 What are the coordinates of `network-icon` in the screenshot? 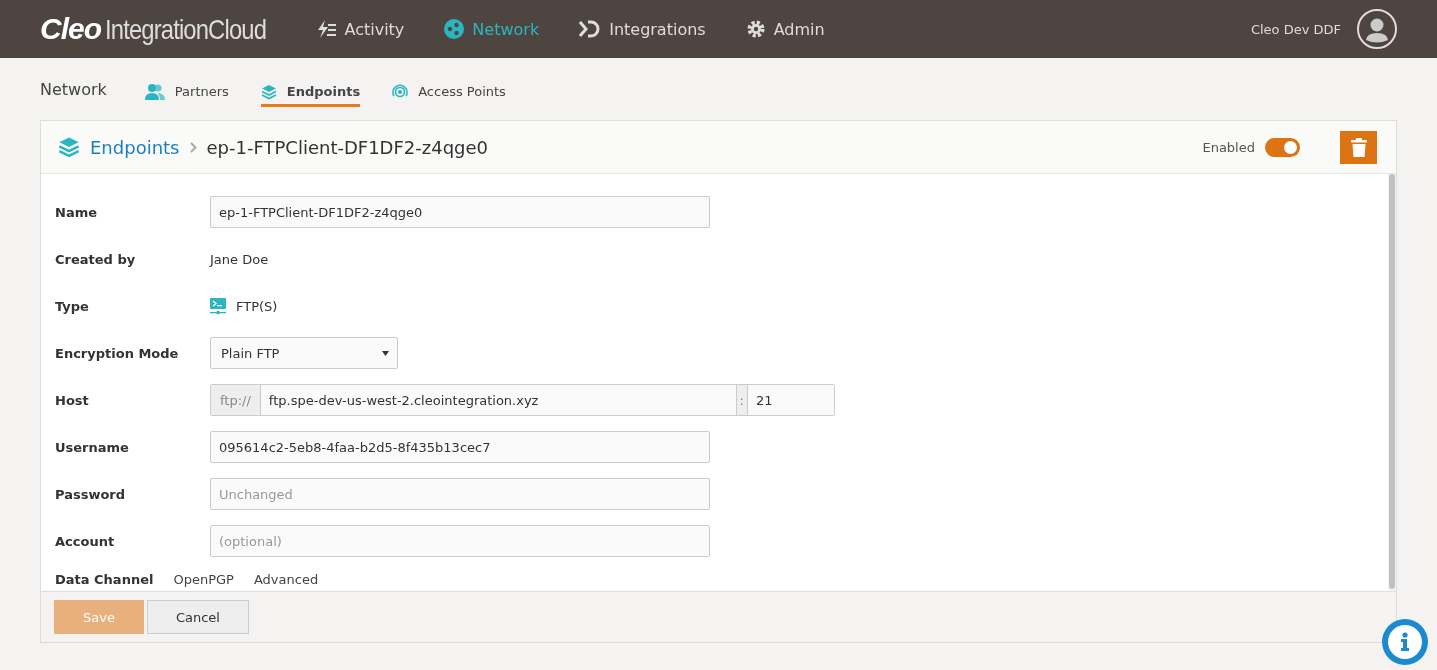 It's located at (454, 29).